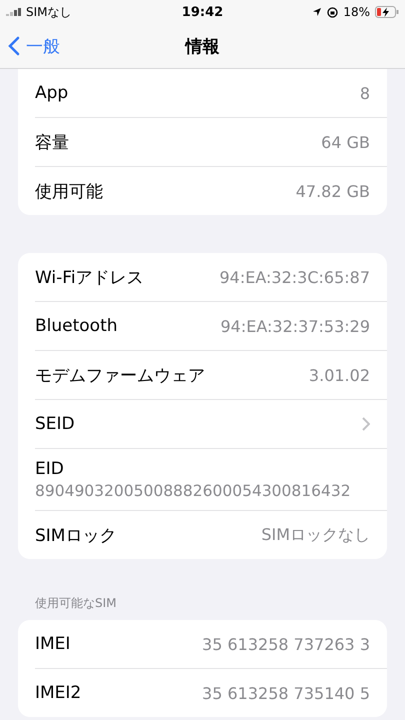  I want to click on signal-icon, so click(14, 12).